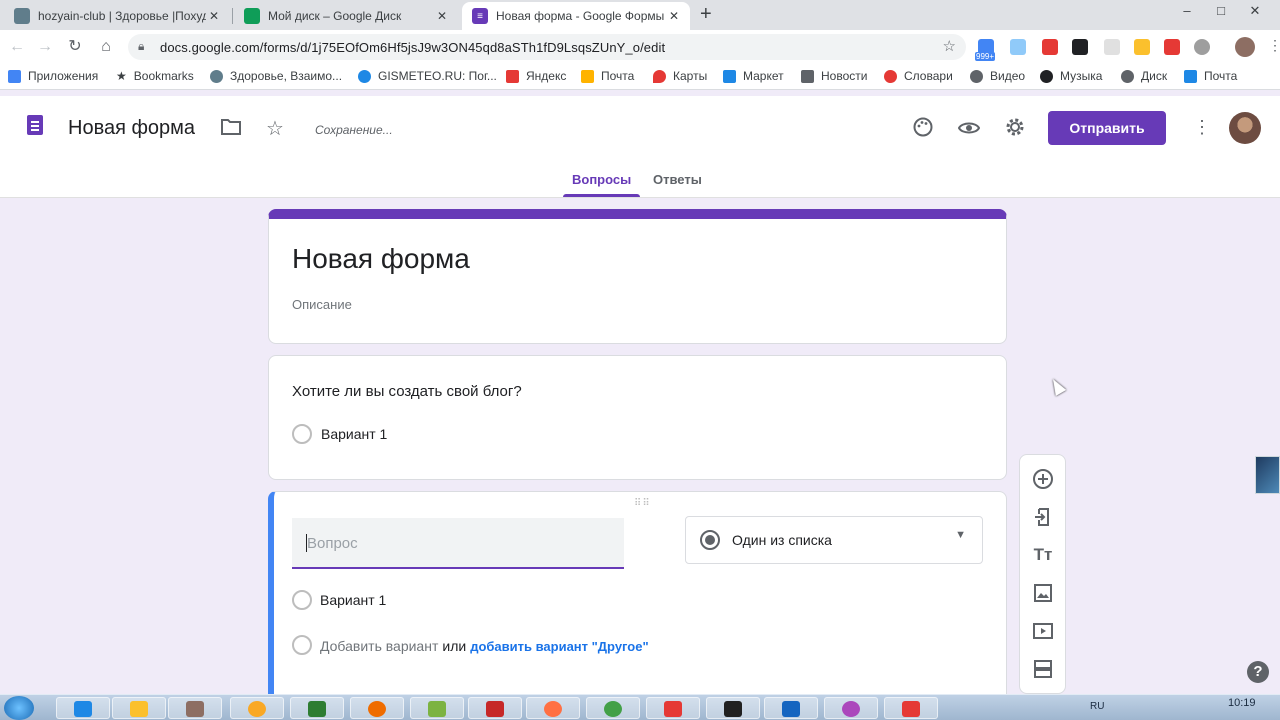 Image resolution: width=1280 pixels, height=720 pixels. Describe the element at coordinates (677, 179) in the screenshot. I see `tab-responses: Ответы` at that location.